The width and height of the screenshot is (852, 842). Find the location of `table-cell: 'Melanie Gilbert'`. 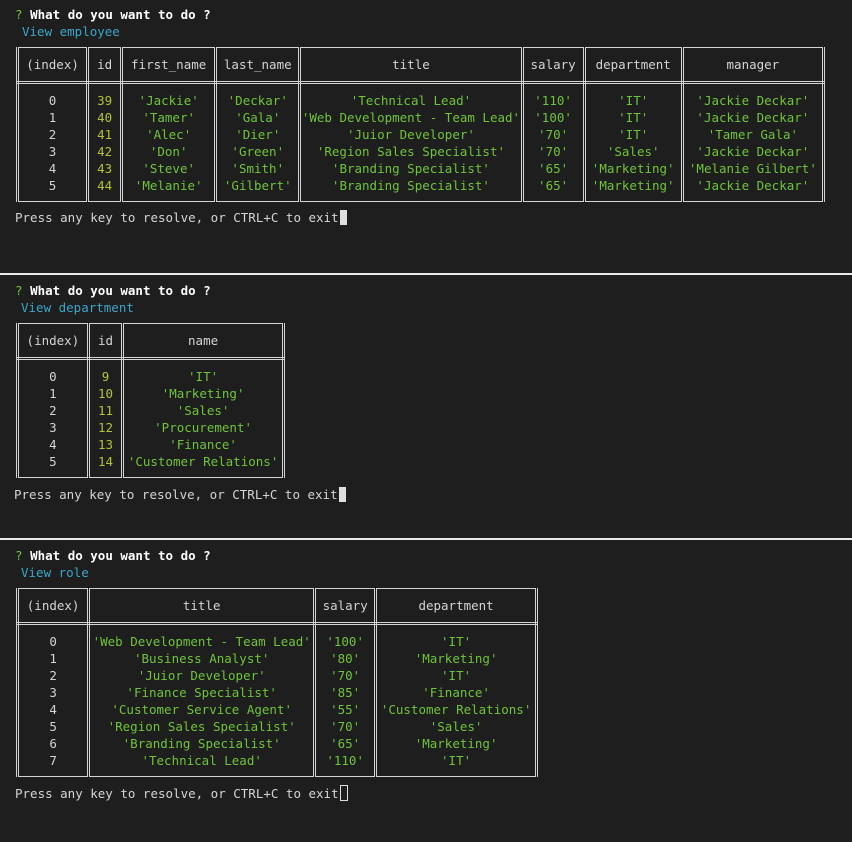

table-cell: 'Melanie Gilbert' is located at coordinates (753, 168).